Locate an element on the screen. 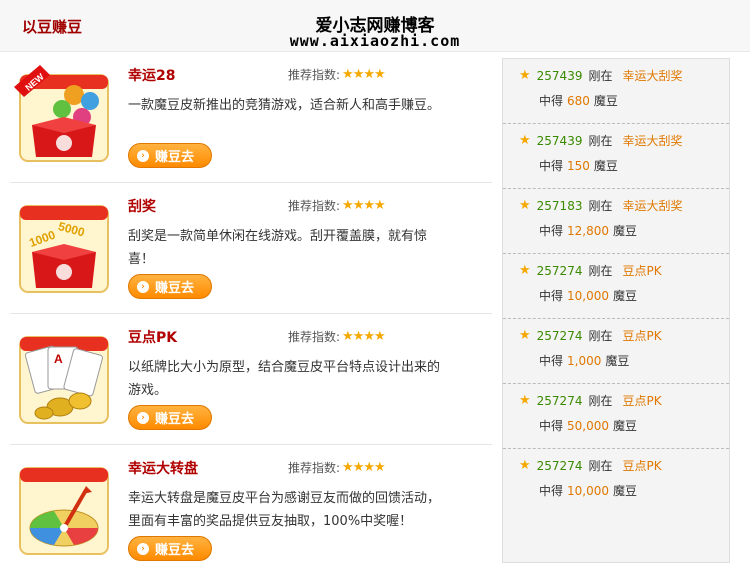  game-name: 幸运大转盘 is located at coordinates (163, 468).